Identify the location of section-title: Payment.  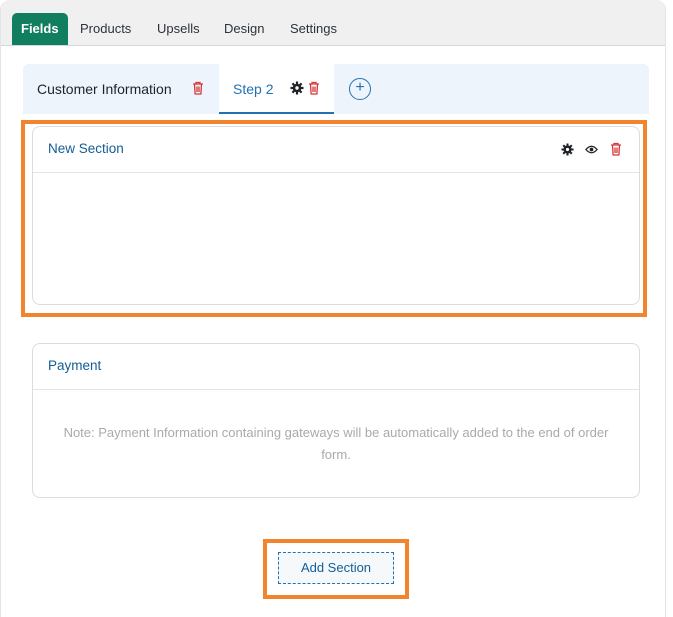
(75, 365).